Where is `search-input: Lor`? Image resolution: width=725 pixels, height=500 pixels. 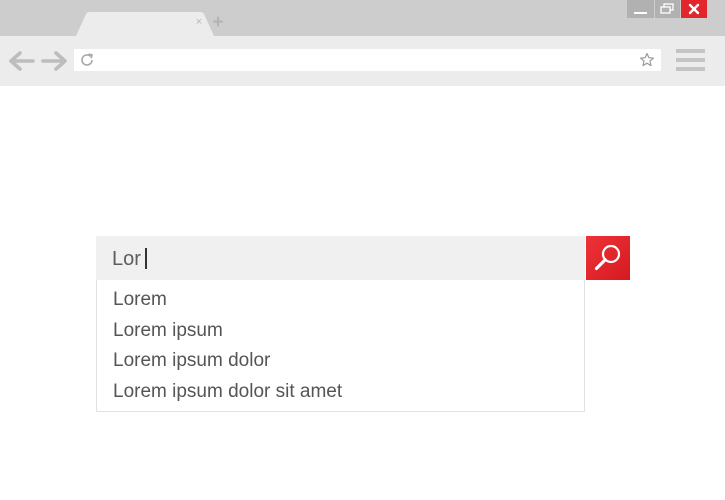 search-input: Lor is located at coordinates (340, 258).